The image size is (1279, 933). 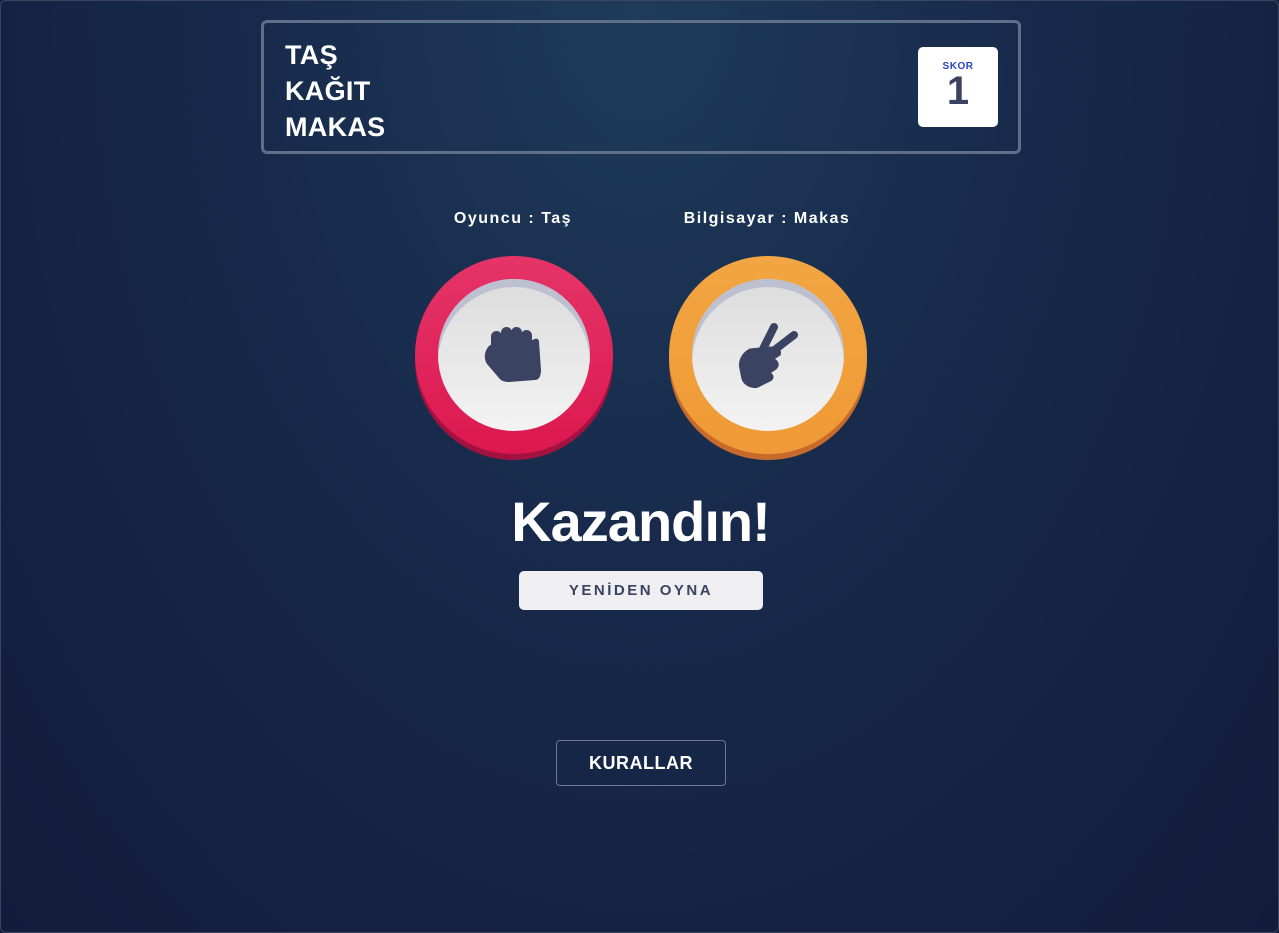 I want to click on rules-button: KURALLAR, so click(x=641, y=763).